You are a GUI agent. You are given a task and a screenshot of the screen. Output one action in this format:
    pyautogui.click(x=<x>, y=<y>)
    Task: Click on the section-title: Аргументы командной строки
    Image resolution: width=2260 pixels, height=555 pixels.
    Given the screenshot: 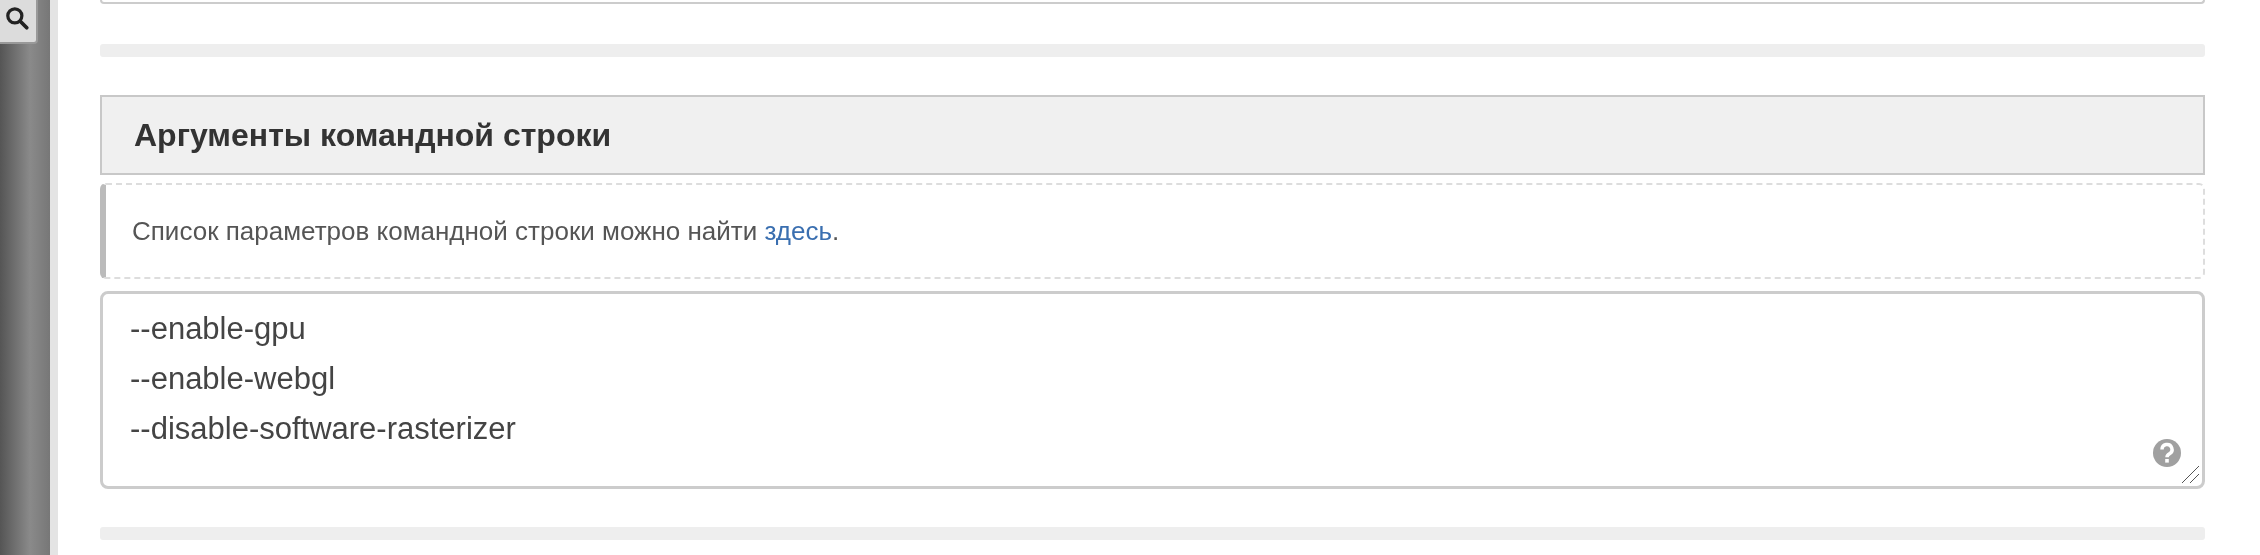 What is the action you would take?
    pyautogui.click(x=373, y=135)
    